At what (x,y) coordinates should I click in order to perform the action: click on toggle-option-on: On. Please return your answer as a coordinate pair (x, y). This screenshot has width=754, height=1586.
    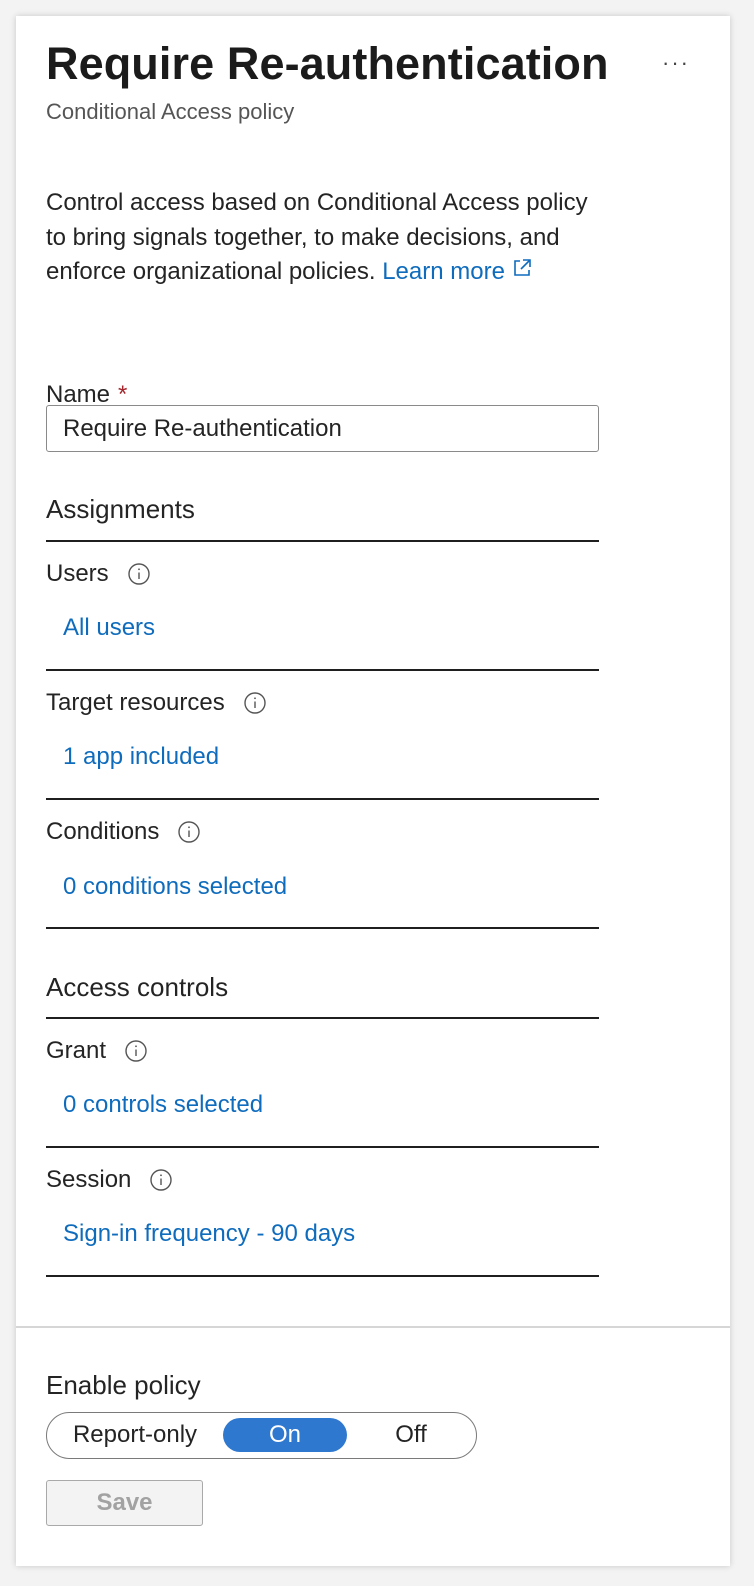
    Looking at the image, I should click on (285, 1435).